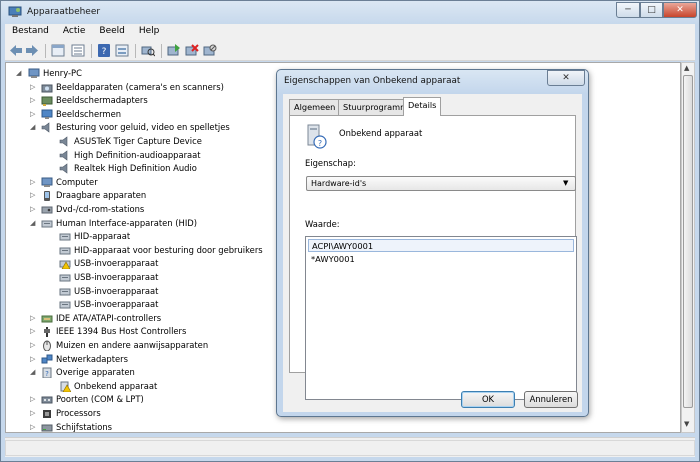 This screenshot has height=462, width=700. I want to click on scroll-thumb, so click(688, 241).